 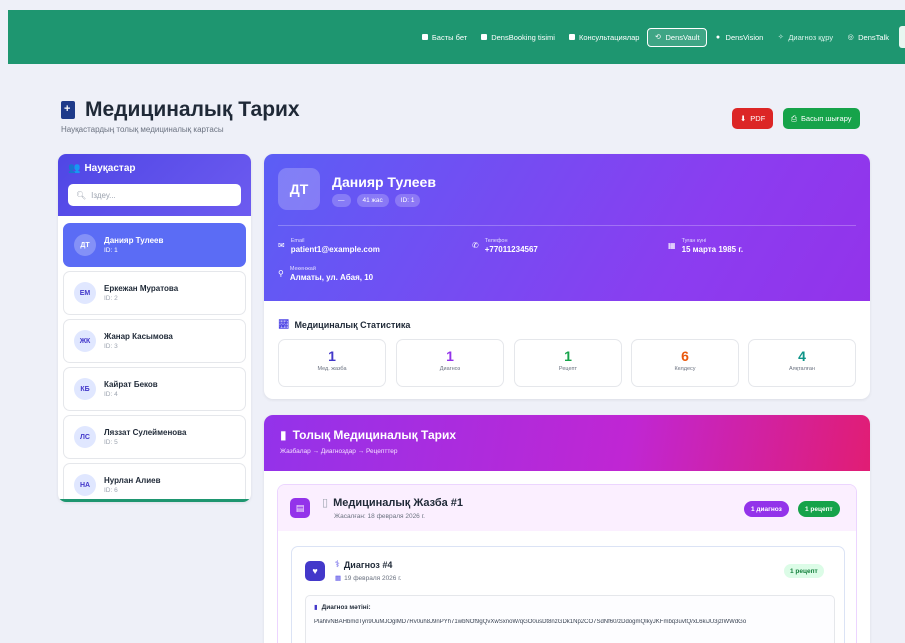 I want to click on gender-badge: —, so click(x=341, y=200).